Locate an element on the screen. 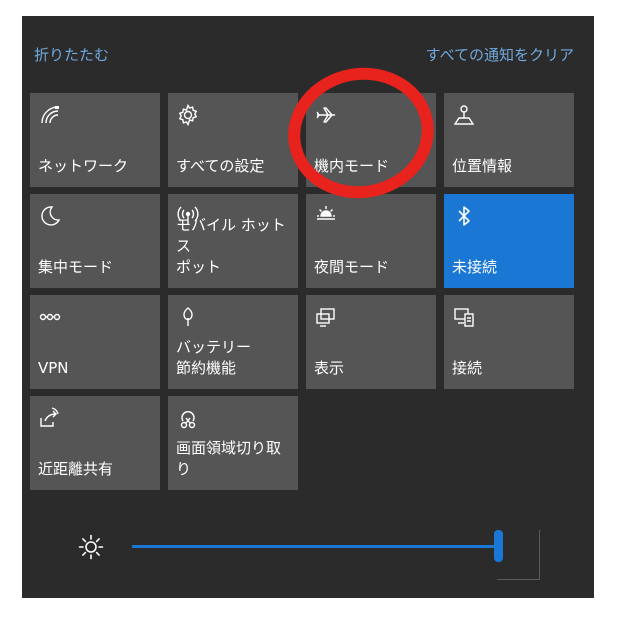  brightness-slider-fill is located at coordinates (315, 546).